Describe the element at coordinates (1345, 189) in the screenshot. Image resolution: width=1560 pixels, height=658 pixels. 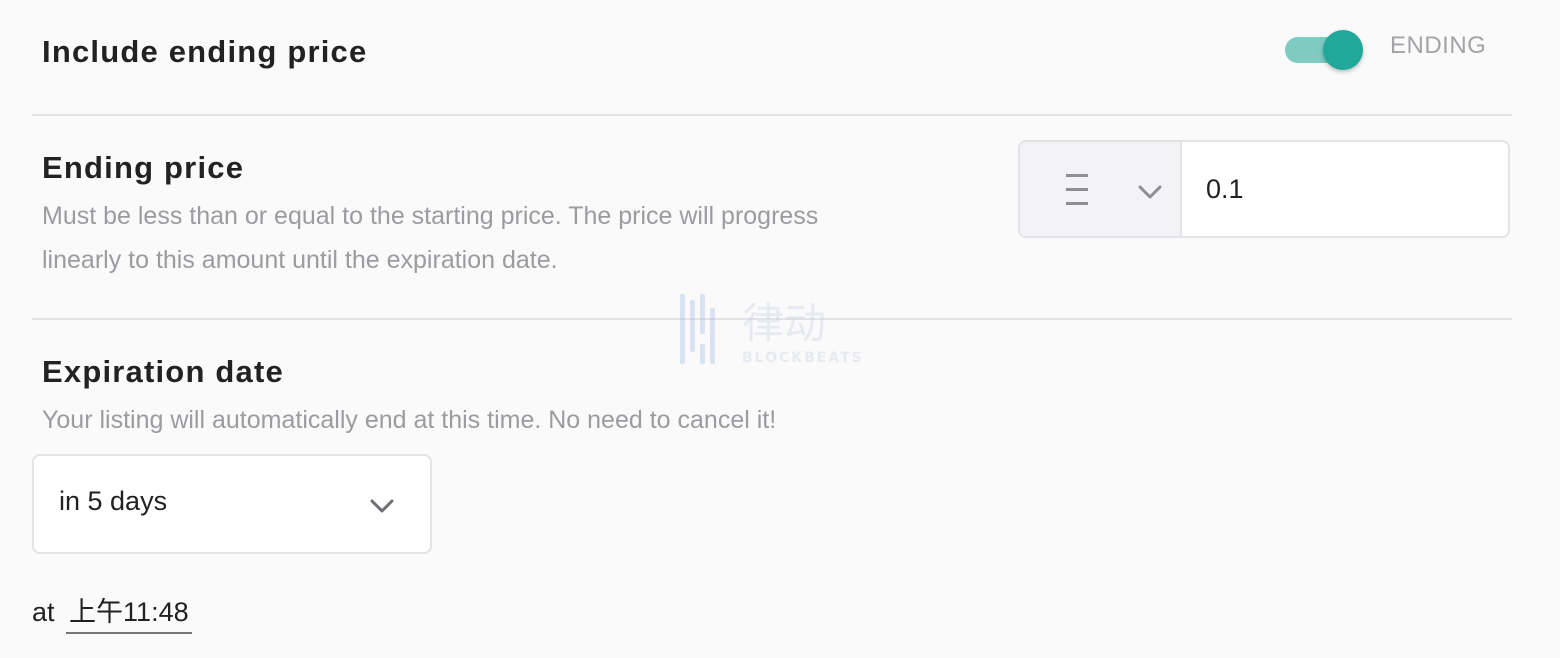
I see `ending-price-input` at that location.